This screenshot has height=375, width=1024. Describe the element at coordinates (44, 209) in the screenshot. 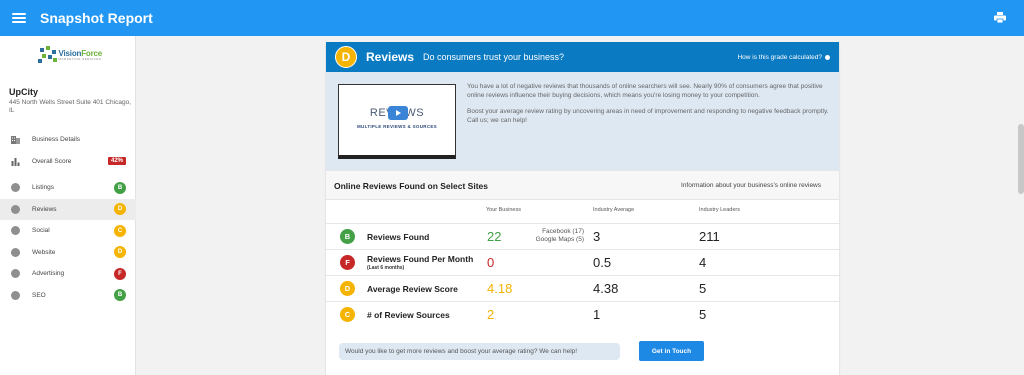

I see `sidebar-item-label: Reviews` at that location.